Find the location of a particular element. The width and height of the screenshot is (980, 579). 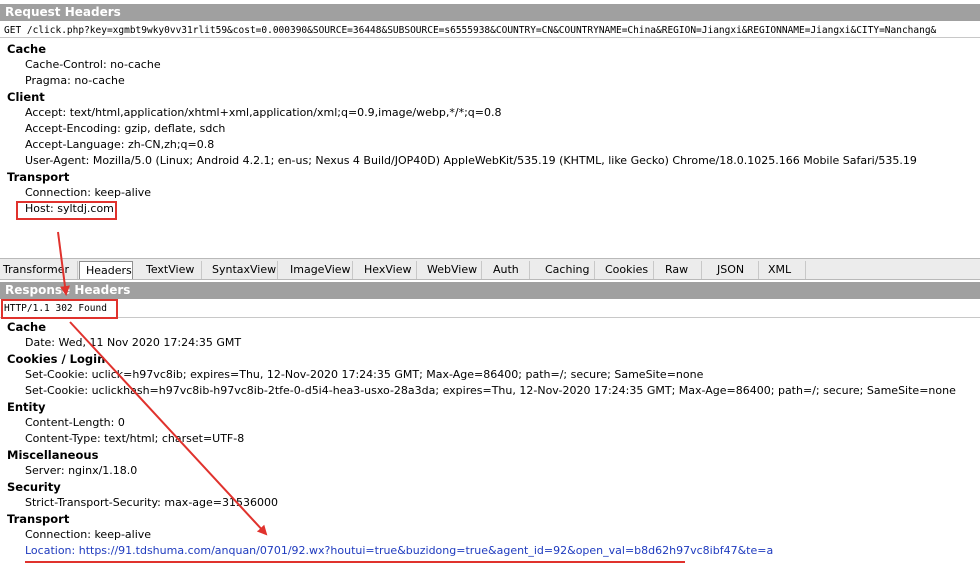

request-header-pragma: Pragma: no-cache is located at coordinates (75, 81).